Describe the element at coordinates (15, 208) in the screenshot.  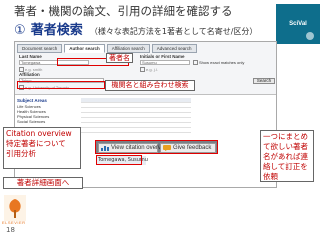
I see `elsevier-tree-logo` at that location.